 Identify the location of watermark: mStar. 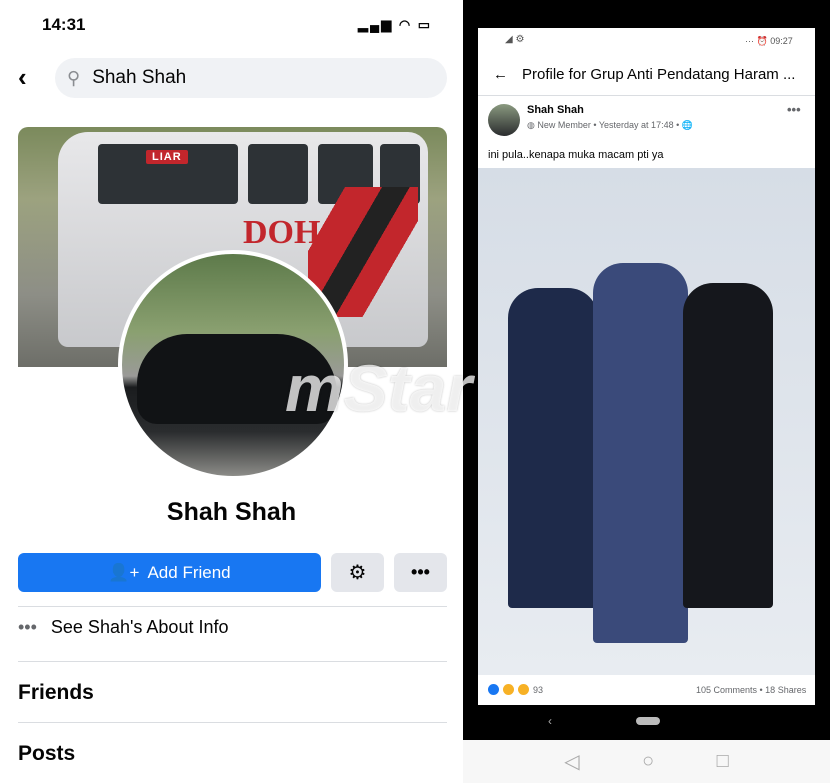
(379, 388).